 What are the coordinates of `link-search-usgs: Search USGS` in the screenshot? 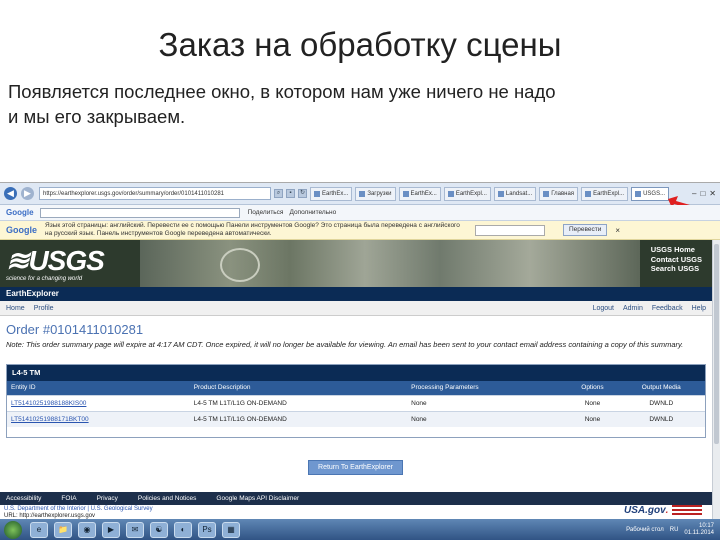 It's located at (676, 269).